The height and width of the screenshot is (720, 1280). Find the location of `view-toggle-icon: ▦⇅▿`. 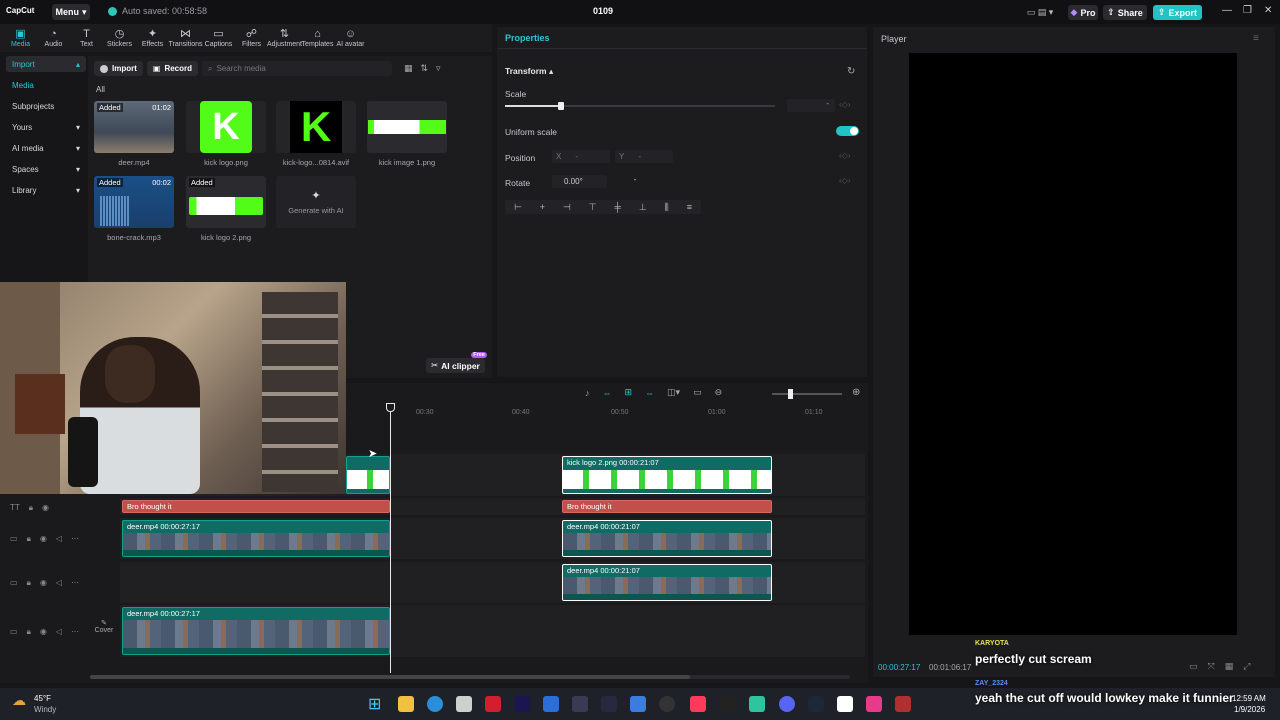

view-toggle-icon: ▦⇅▿ is located at coordinates (426, 68).